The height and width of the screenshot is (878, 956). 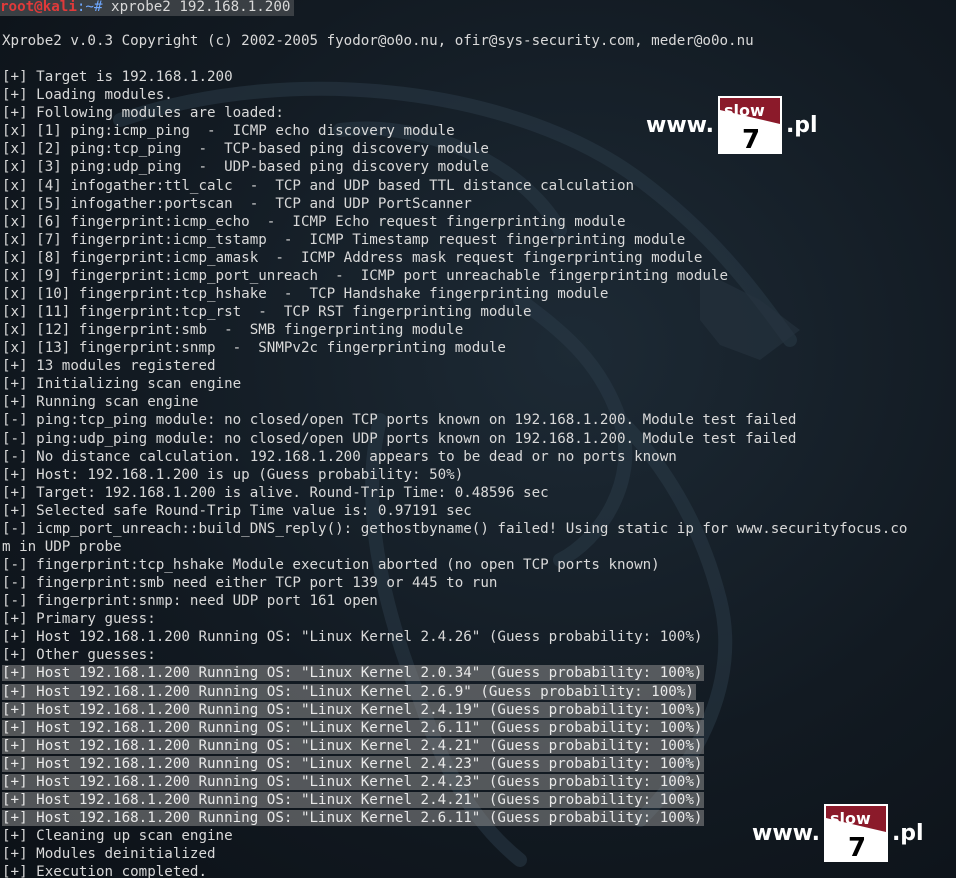 I want to click on terminal-output-text: [+] Primary guess:, so click(x=79, y=619).